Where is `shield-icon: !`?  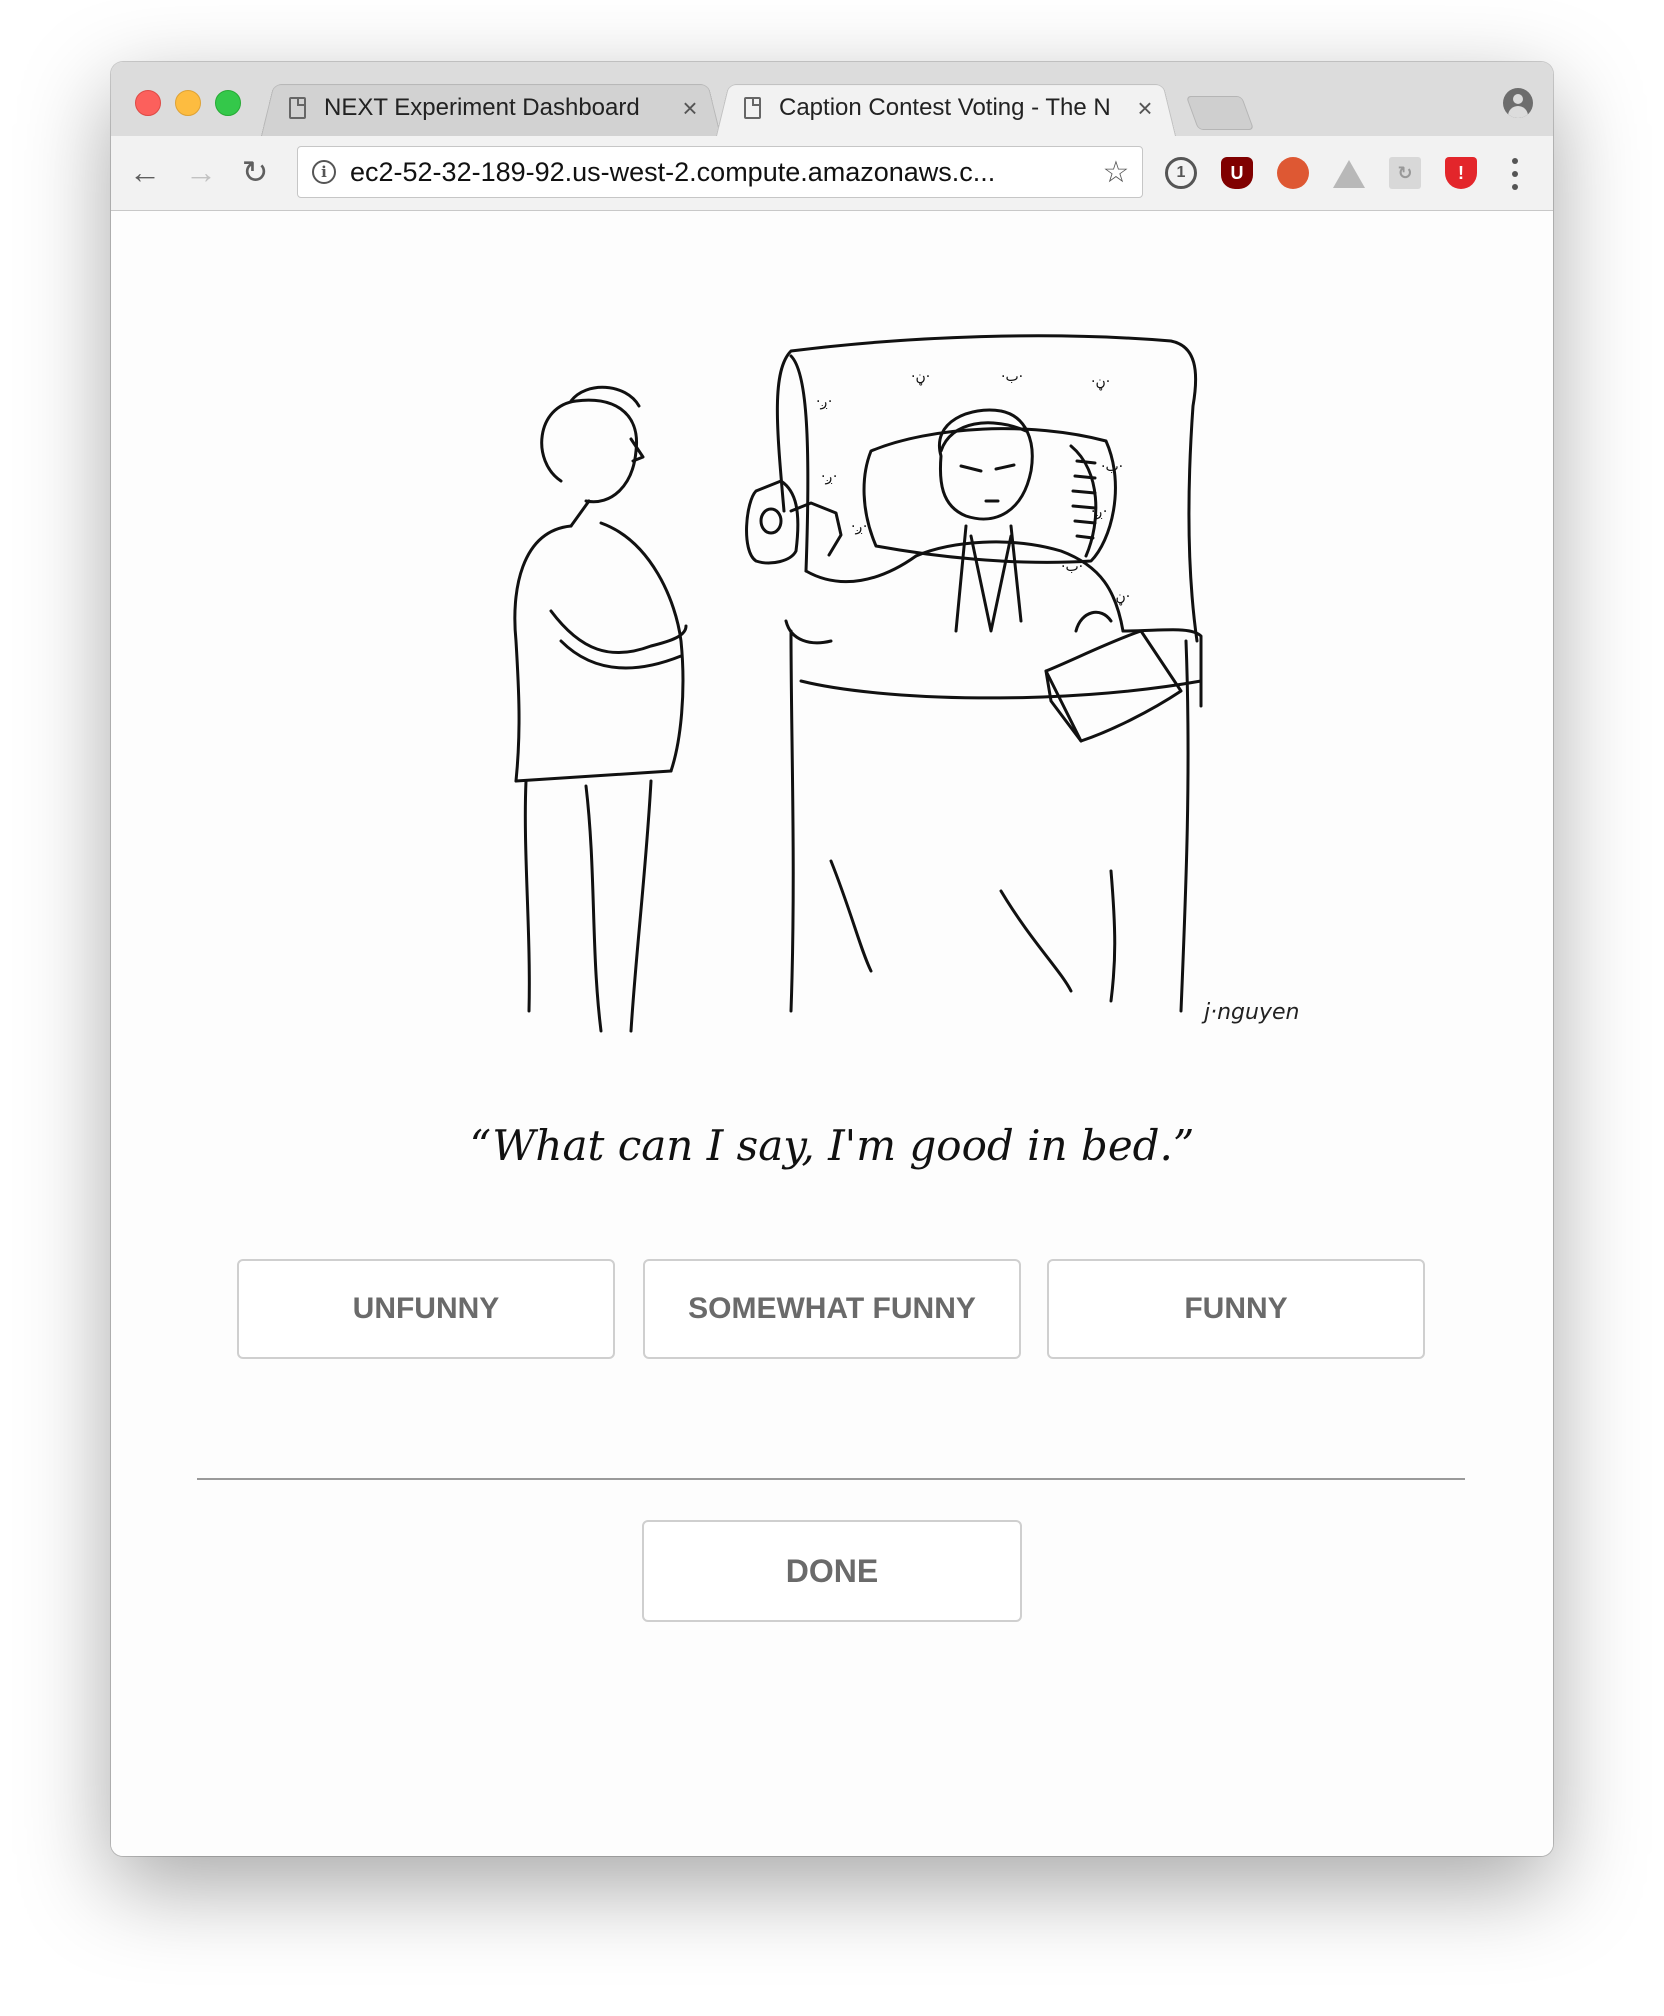
shield-icon: ! is located at coordinates (1461, 173).